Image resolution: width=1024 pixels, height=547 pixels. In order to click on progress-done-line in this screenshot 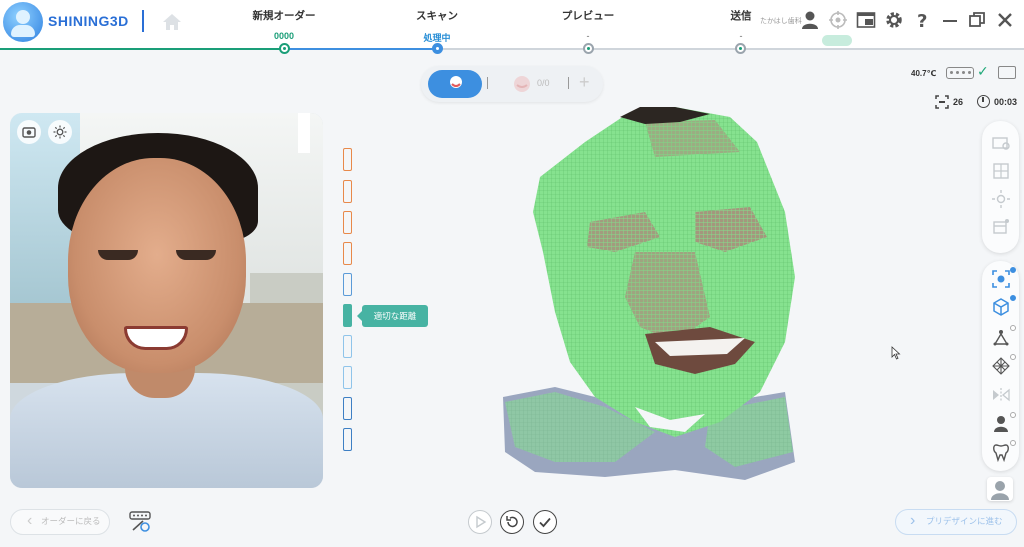, I will do `click(142, 49)`.